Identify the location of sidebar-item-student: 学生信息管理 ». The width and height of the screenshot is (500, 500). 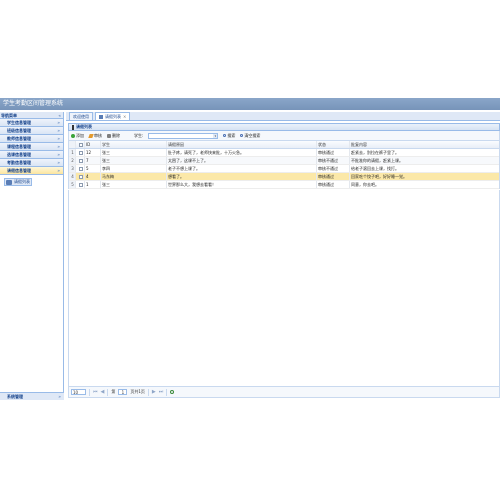
(31, 123).